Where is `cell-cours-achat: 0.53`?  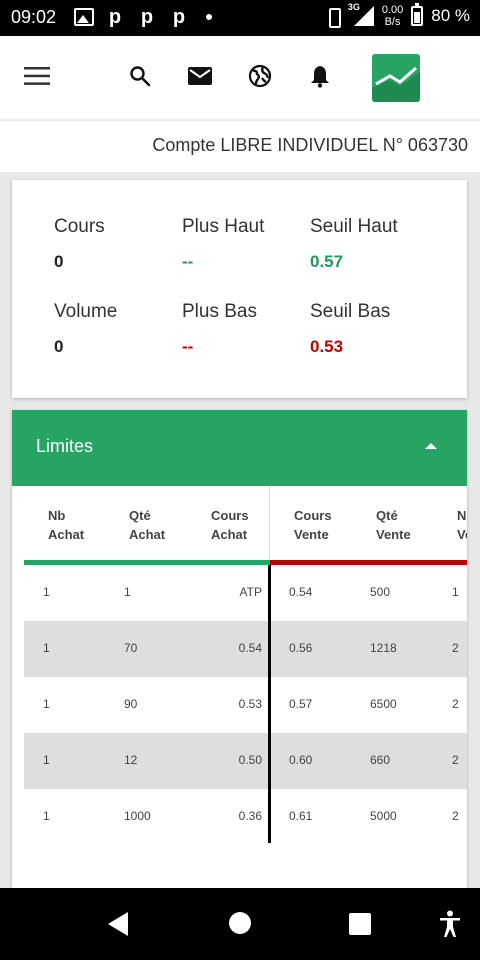
cell-cours-achat: 0.53 is located at coordinates (250, 704).